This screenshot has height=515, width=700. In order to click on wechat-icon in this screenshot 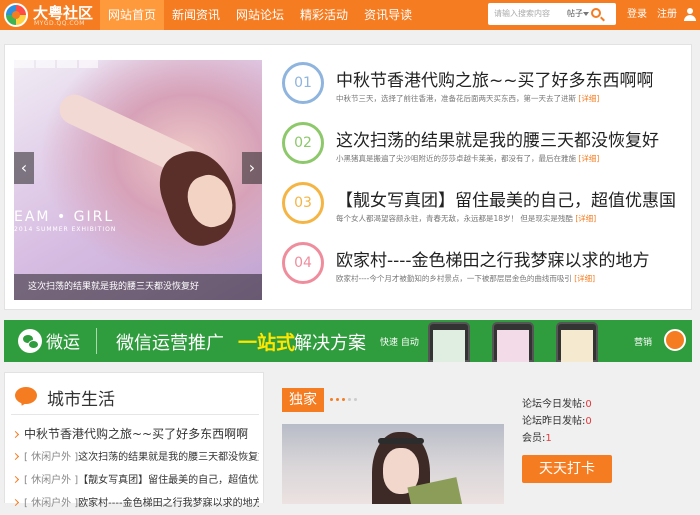, I will do `click(30, 341)`.